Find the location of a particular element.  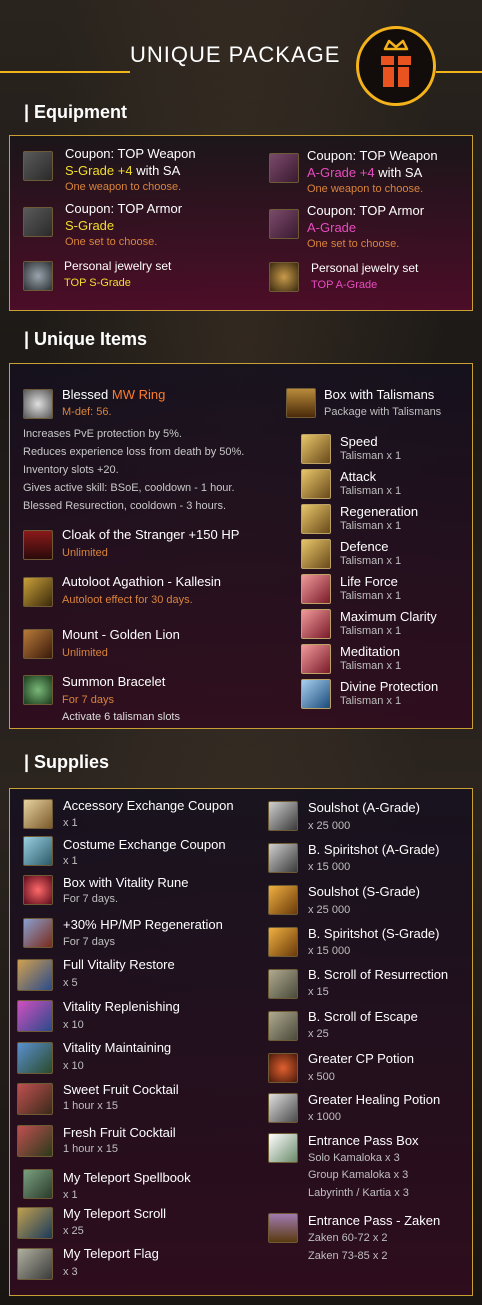

item-sub: x 15 is located at coordinates (318, 992).